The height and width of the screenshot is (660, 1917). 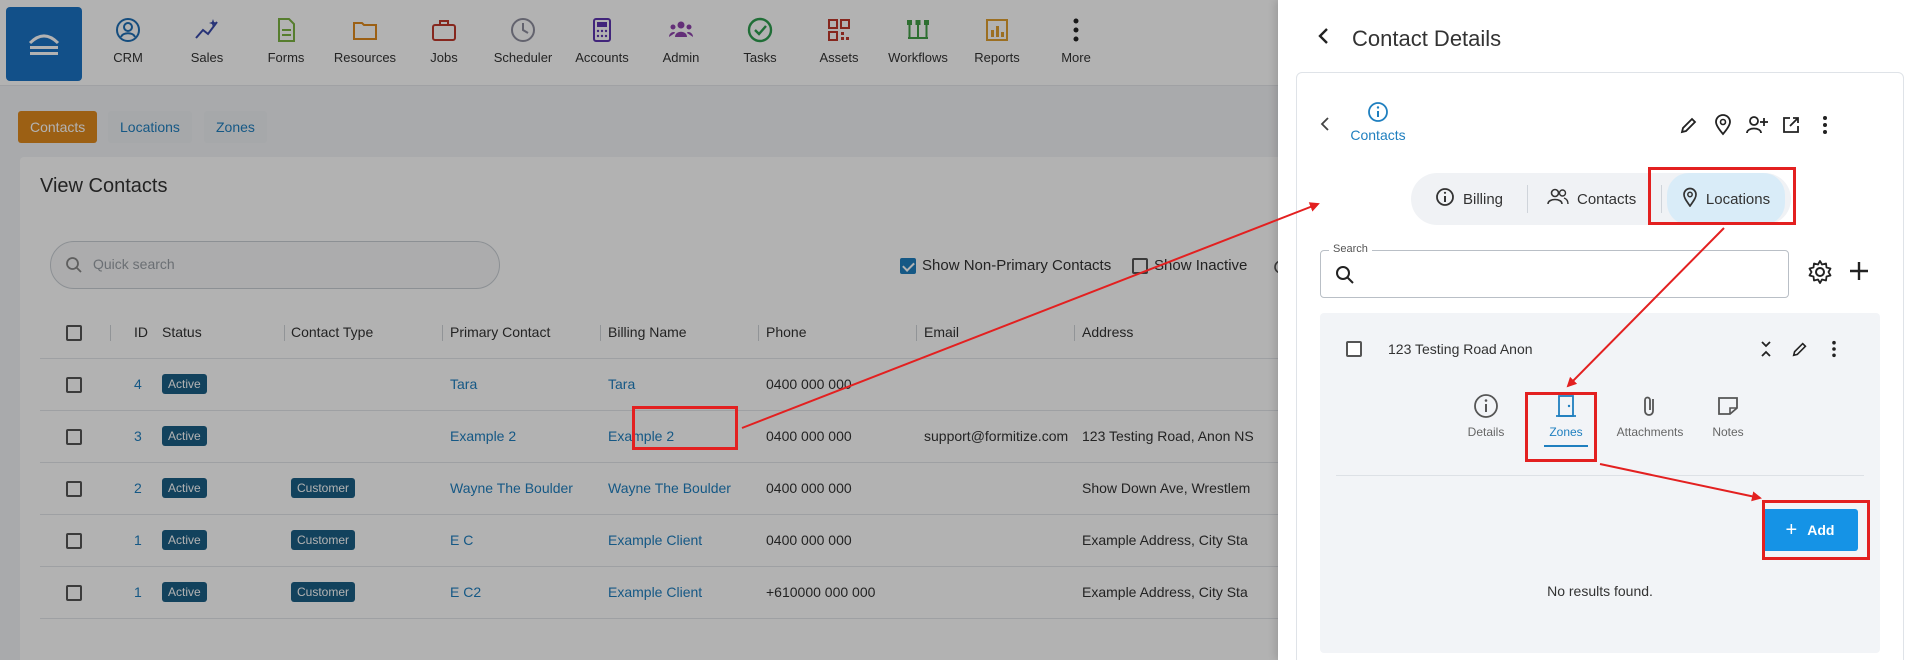 What do you see at coordinates (1562, 199) in the screenshot?
I see `people-icon` at bounding box center [1562, 199].